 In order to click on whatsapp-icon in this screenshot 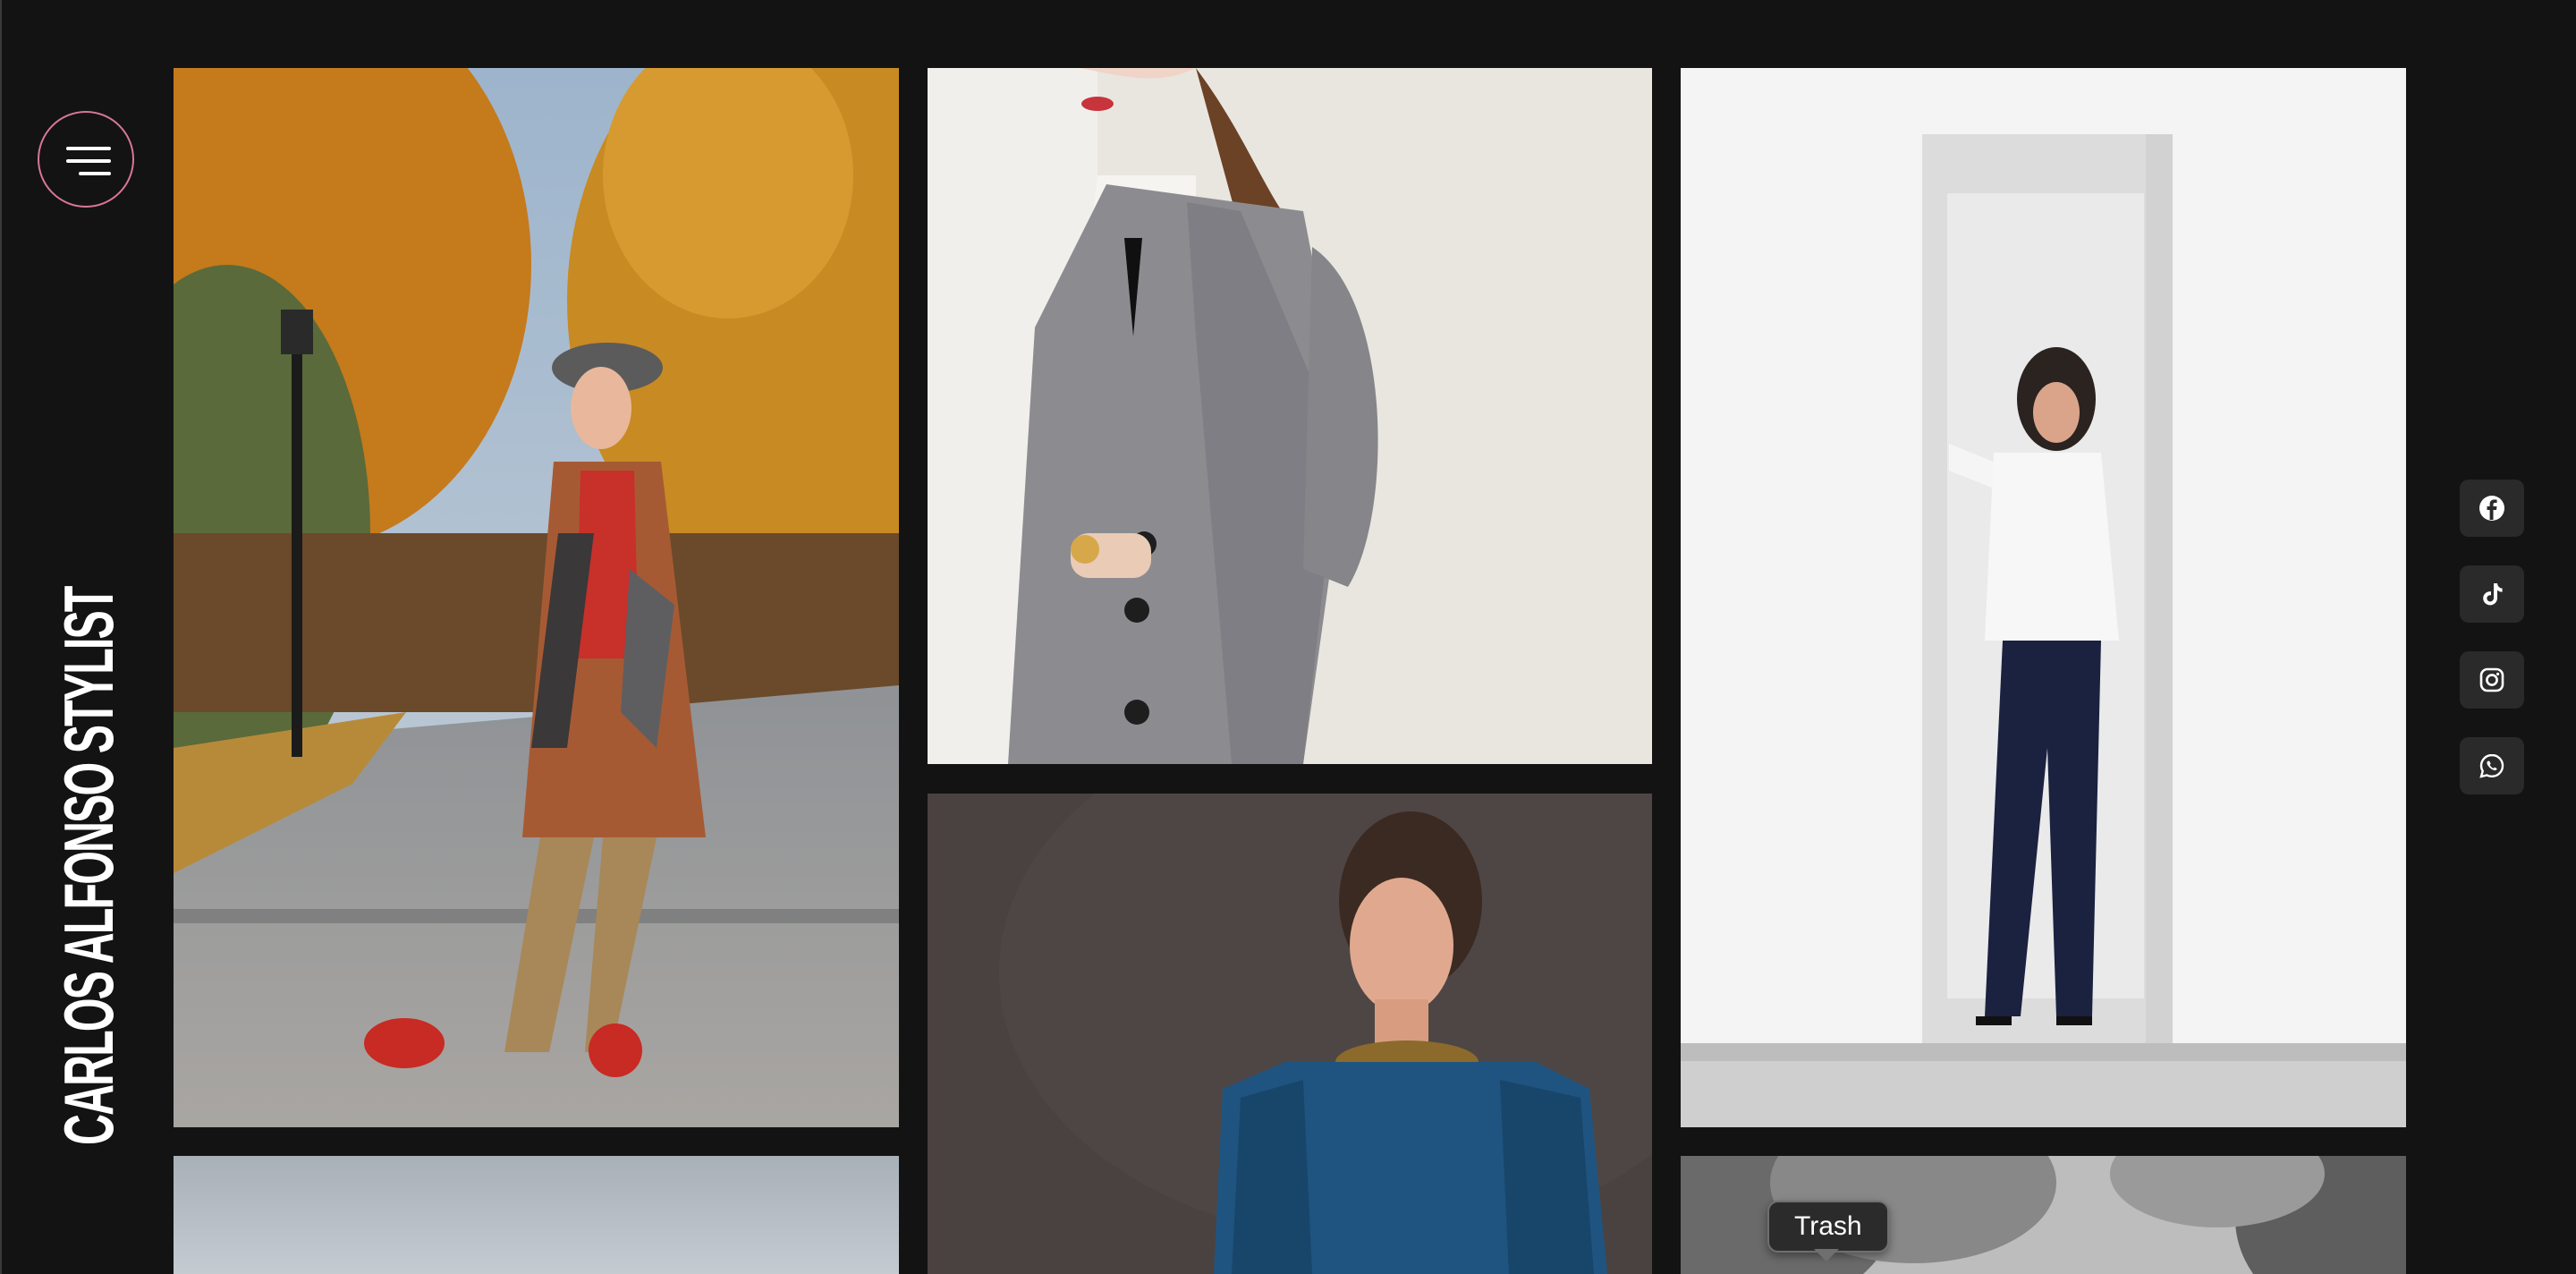, I will do `click(2491, 765)`.